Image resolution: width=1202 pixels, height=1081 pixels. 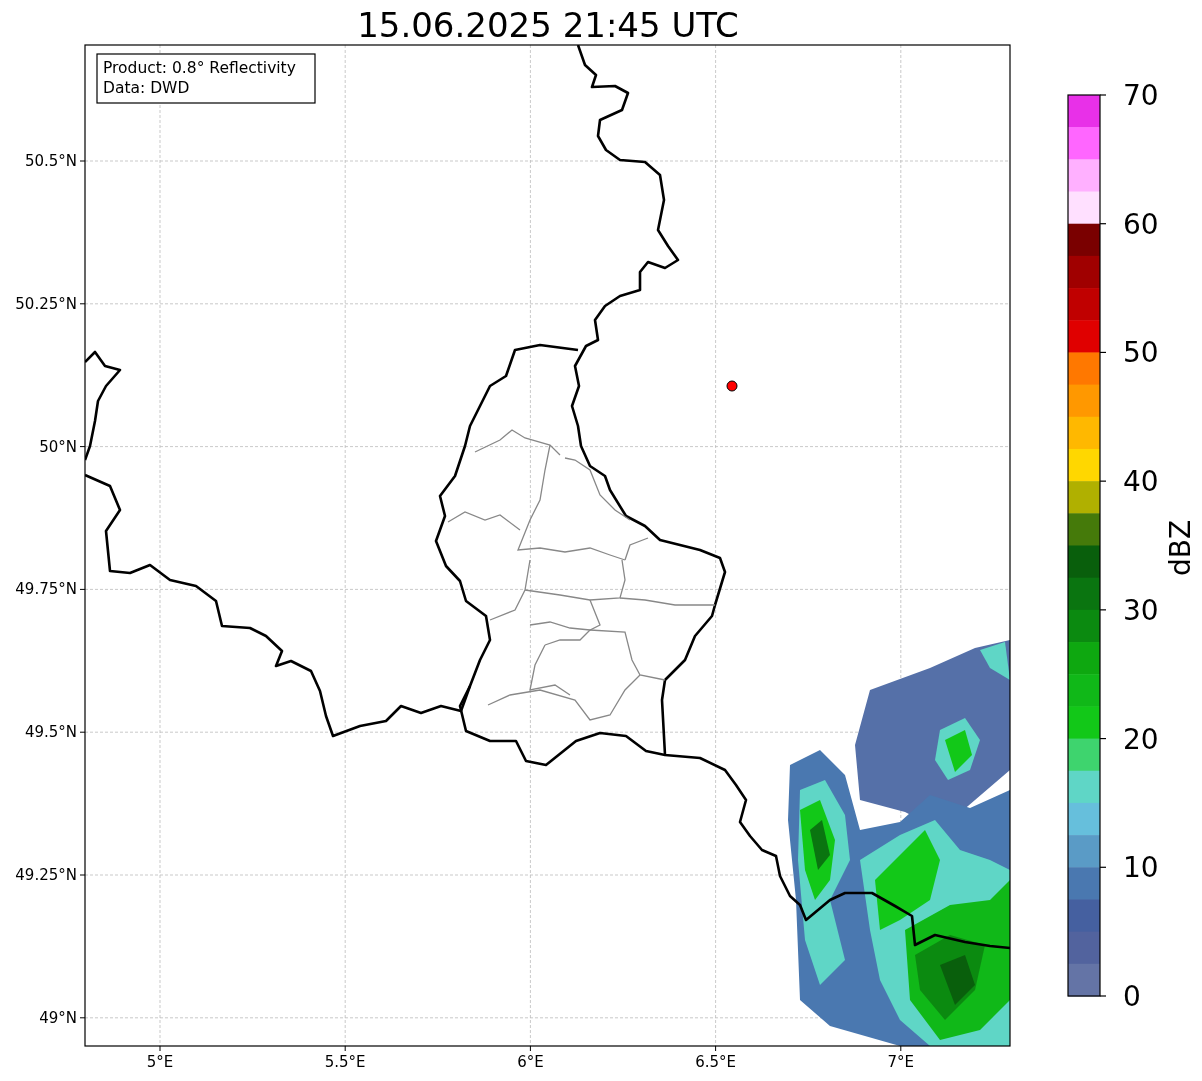 I want to click on latitude-label: 49.75°N, so click(x=46, y=589).